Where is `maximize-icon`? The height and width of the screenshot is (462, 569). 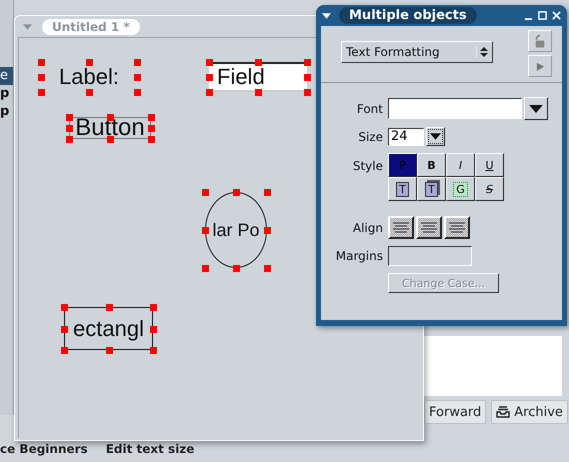 maximize-icon is located at coordinates (542, 15).